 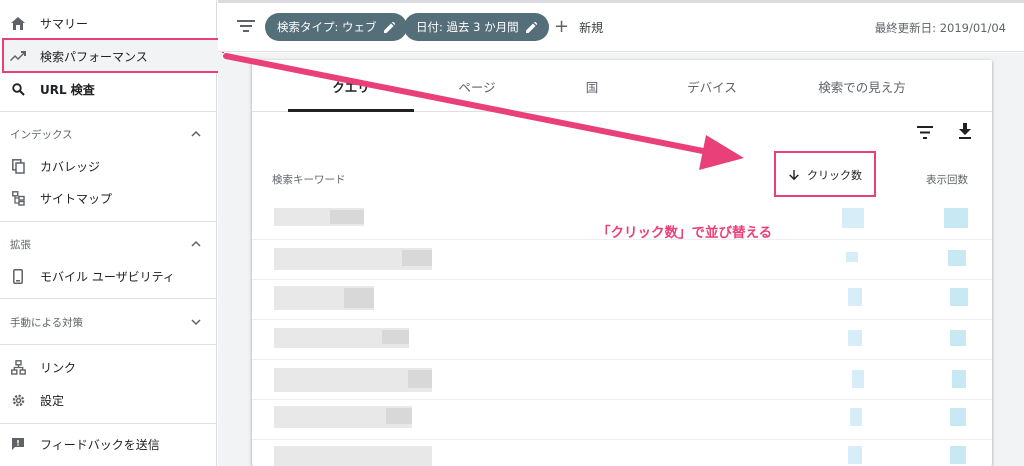 I want to click on feedback-icon, so click(x=18, y=444).